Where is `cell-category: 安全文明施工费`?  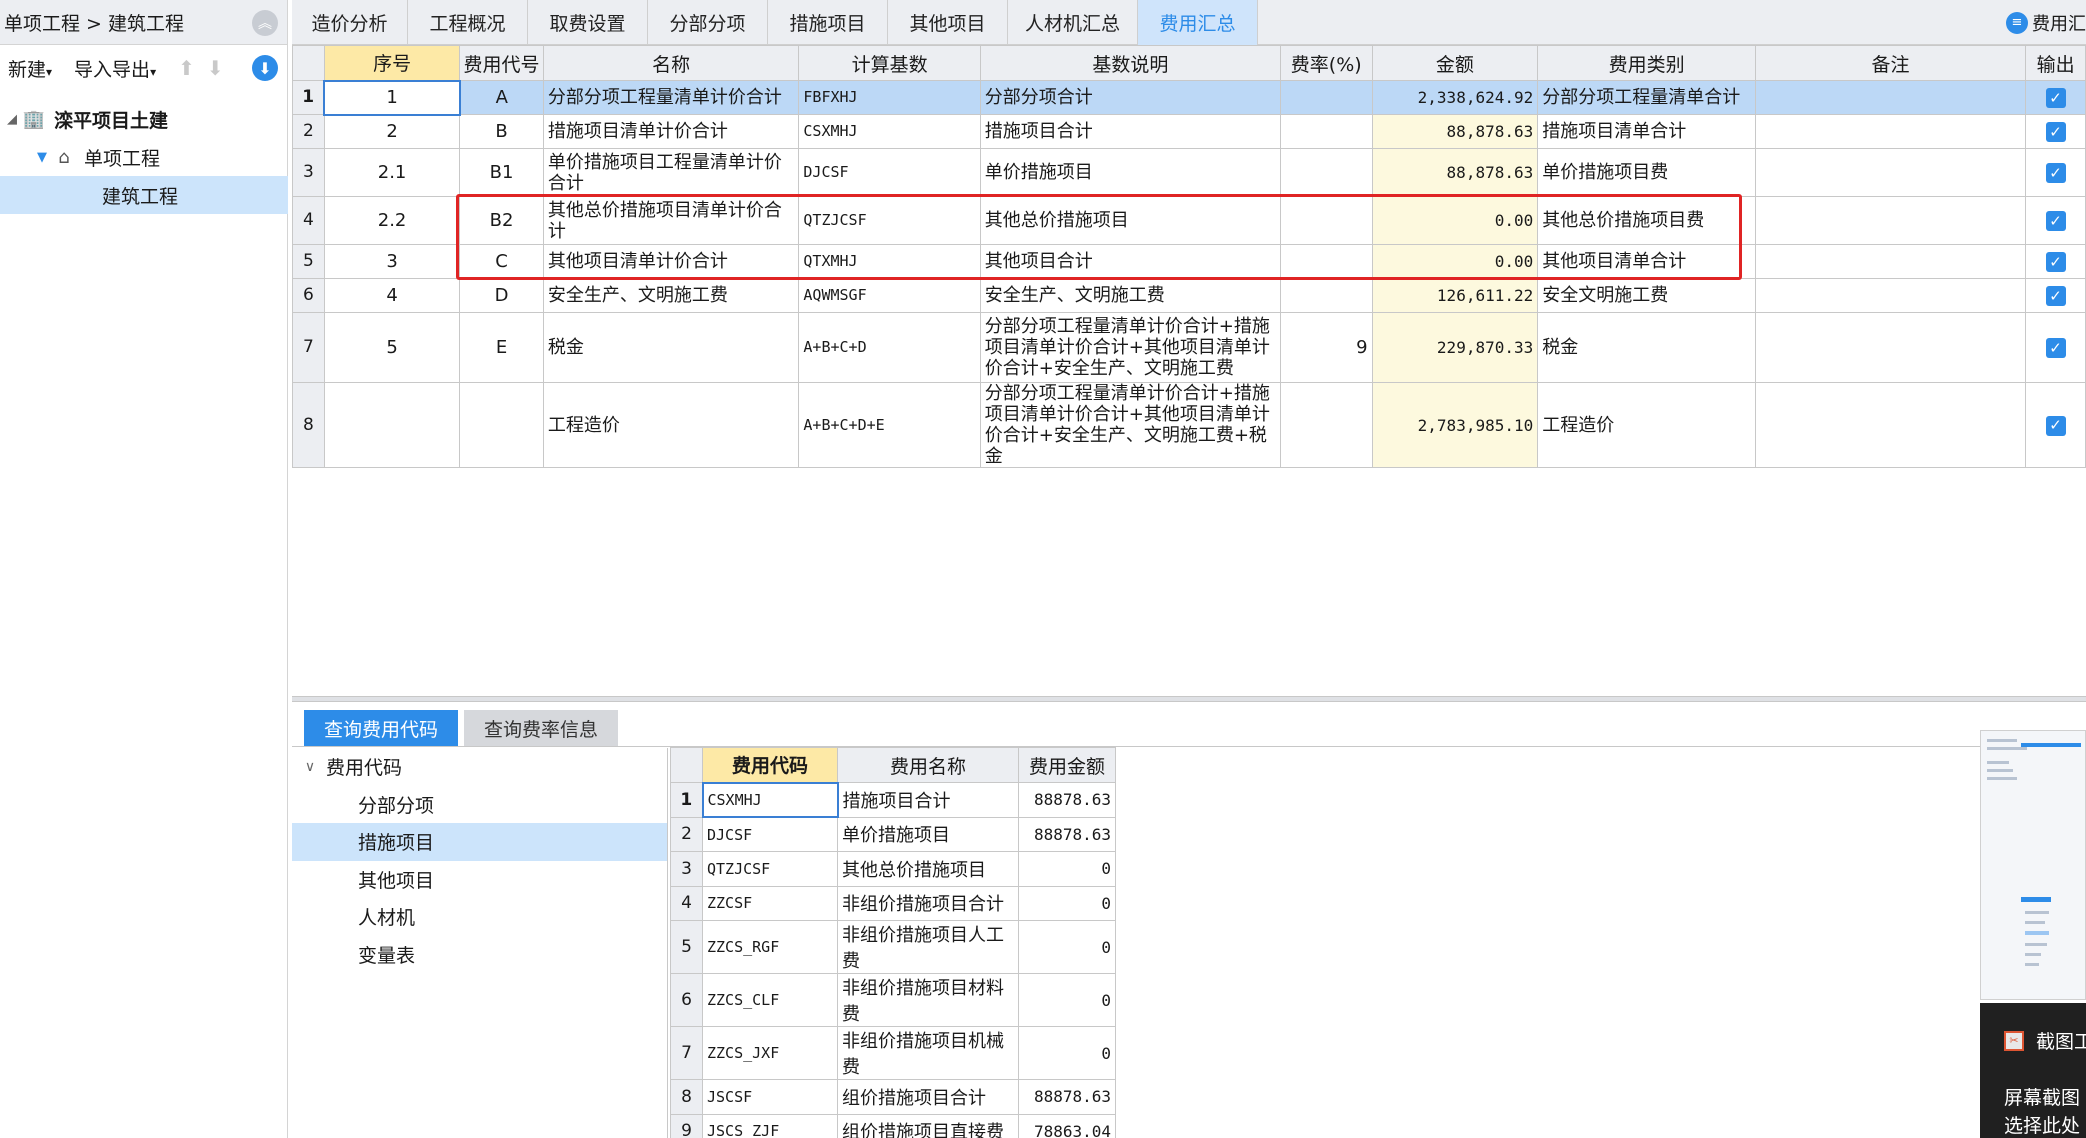 cell-category: 安全文明施工费 is located at coordinates (1646, 295).